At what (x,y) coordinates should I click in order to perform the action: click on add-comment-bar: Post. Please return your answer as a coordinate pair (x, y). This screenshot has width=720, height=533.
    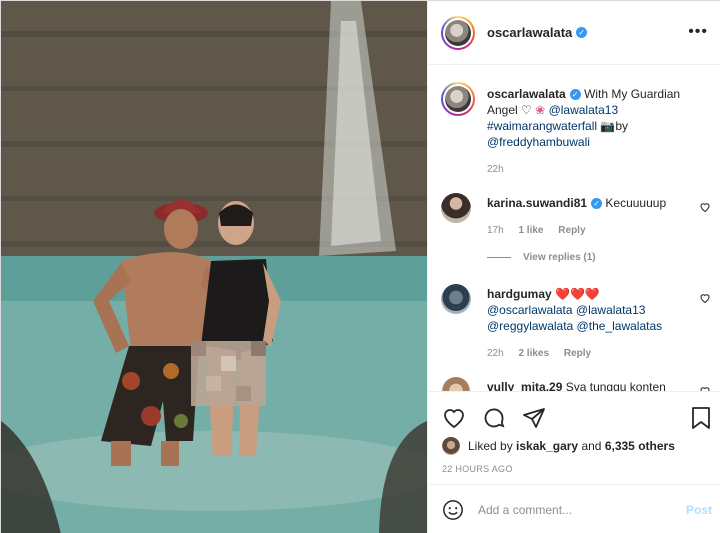
    Looking at the image, I should click on (574, 508).